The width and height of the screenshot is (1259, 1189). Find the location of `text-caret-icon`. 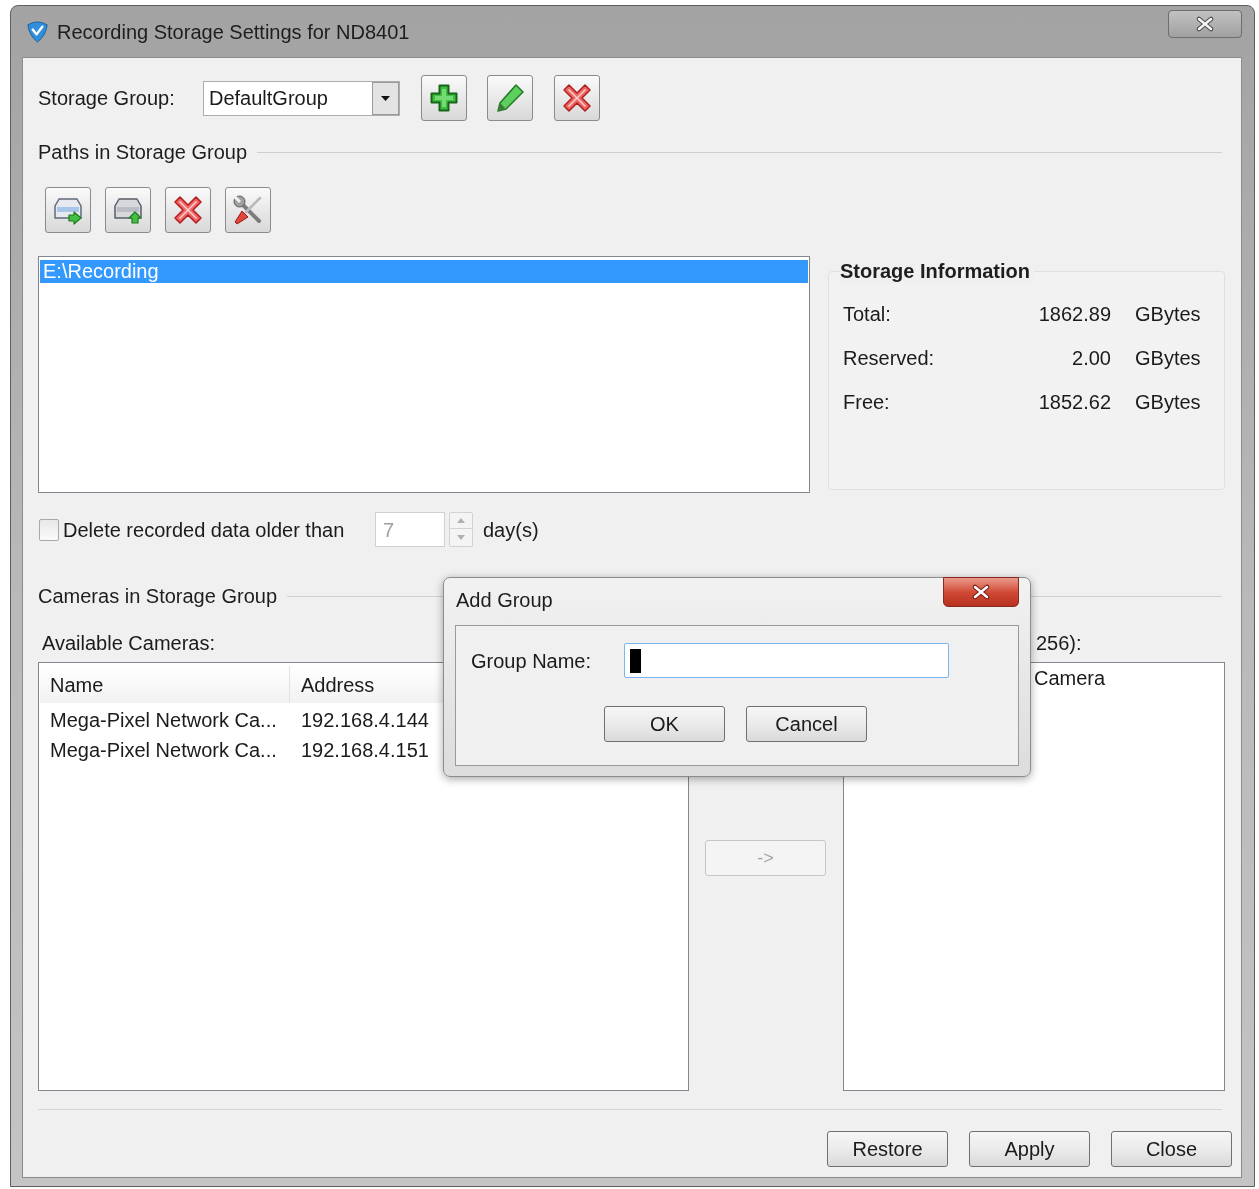

text-caret-icon is located at coordinates (635, 660).